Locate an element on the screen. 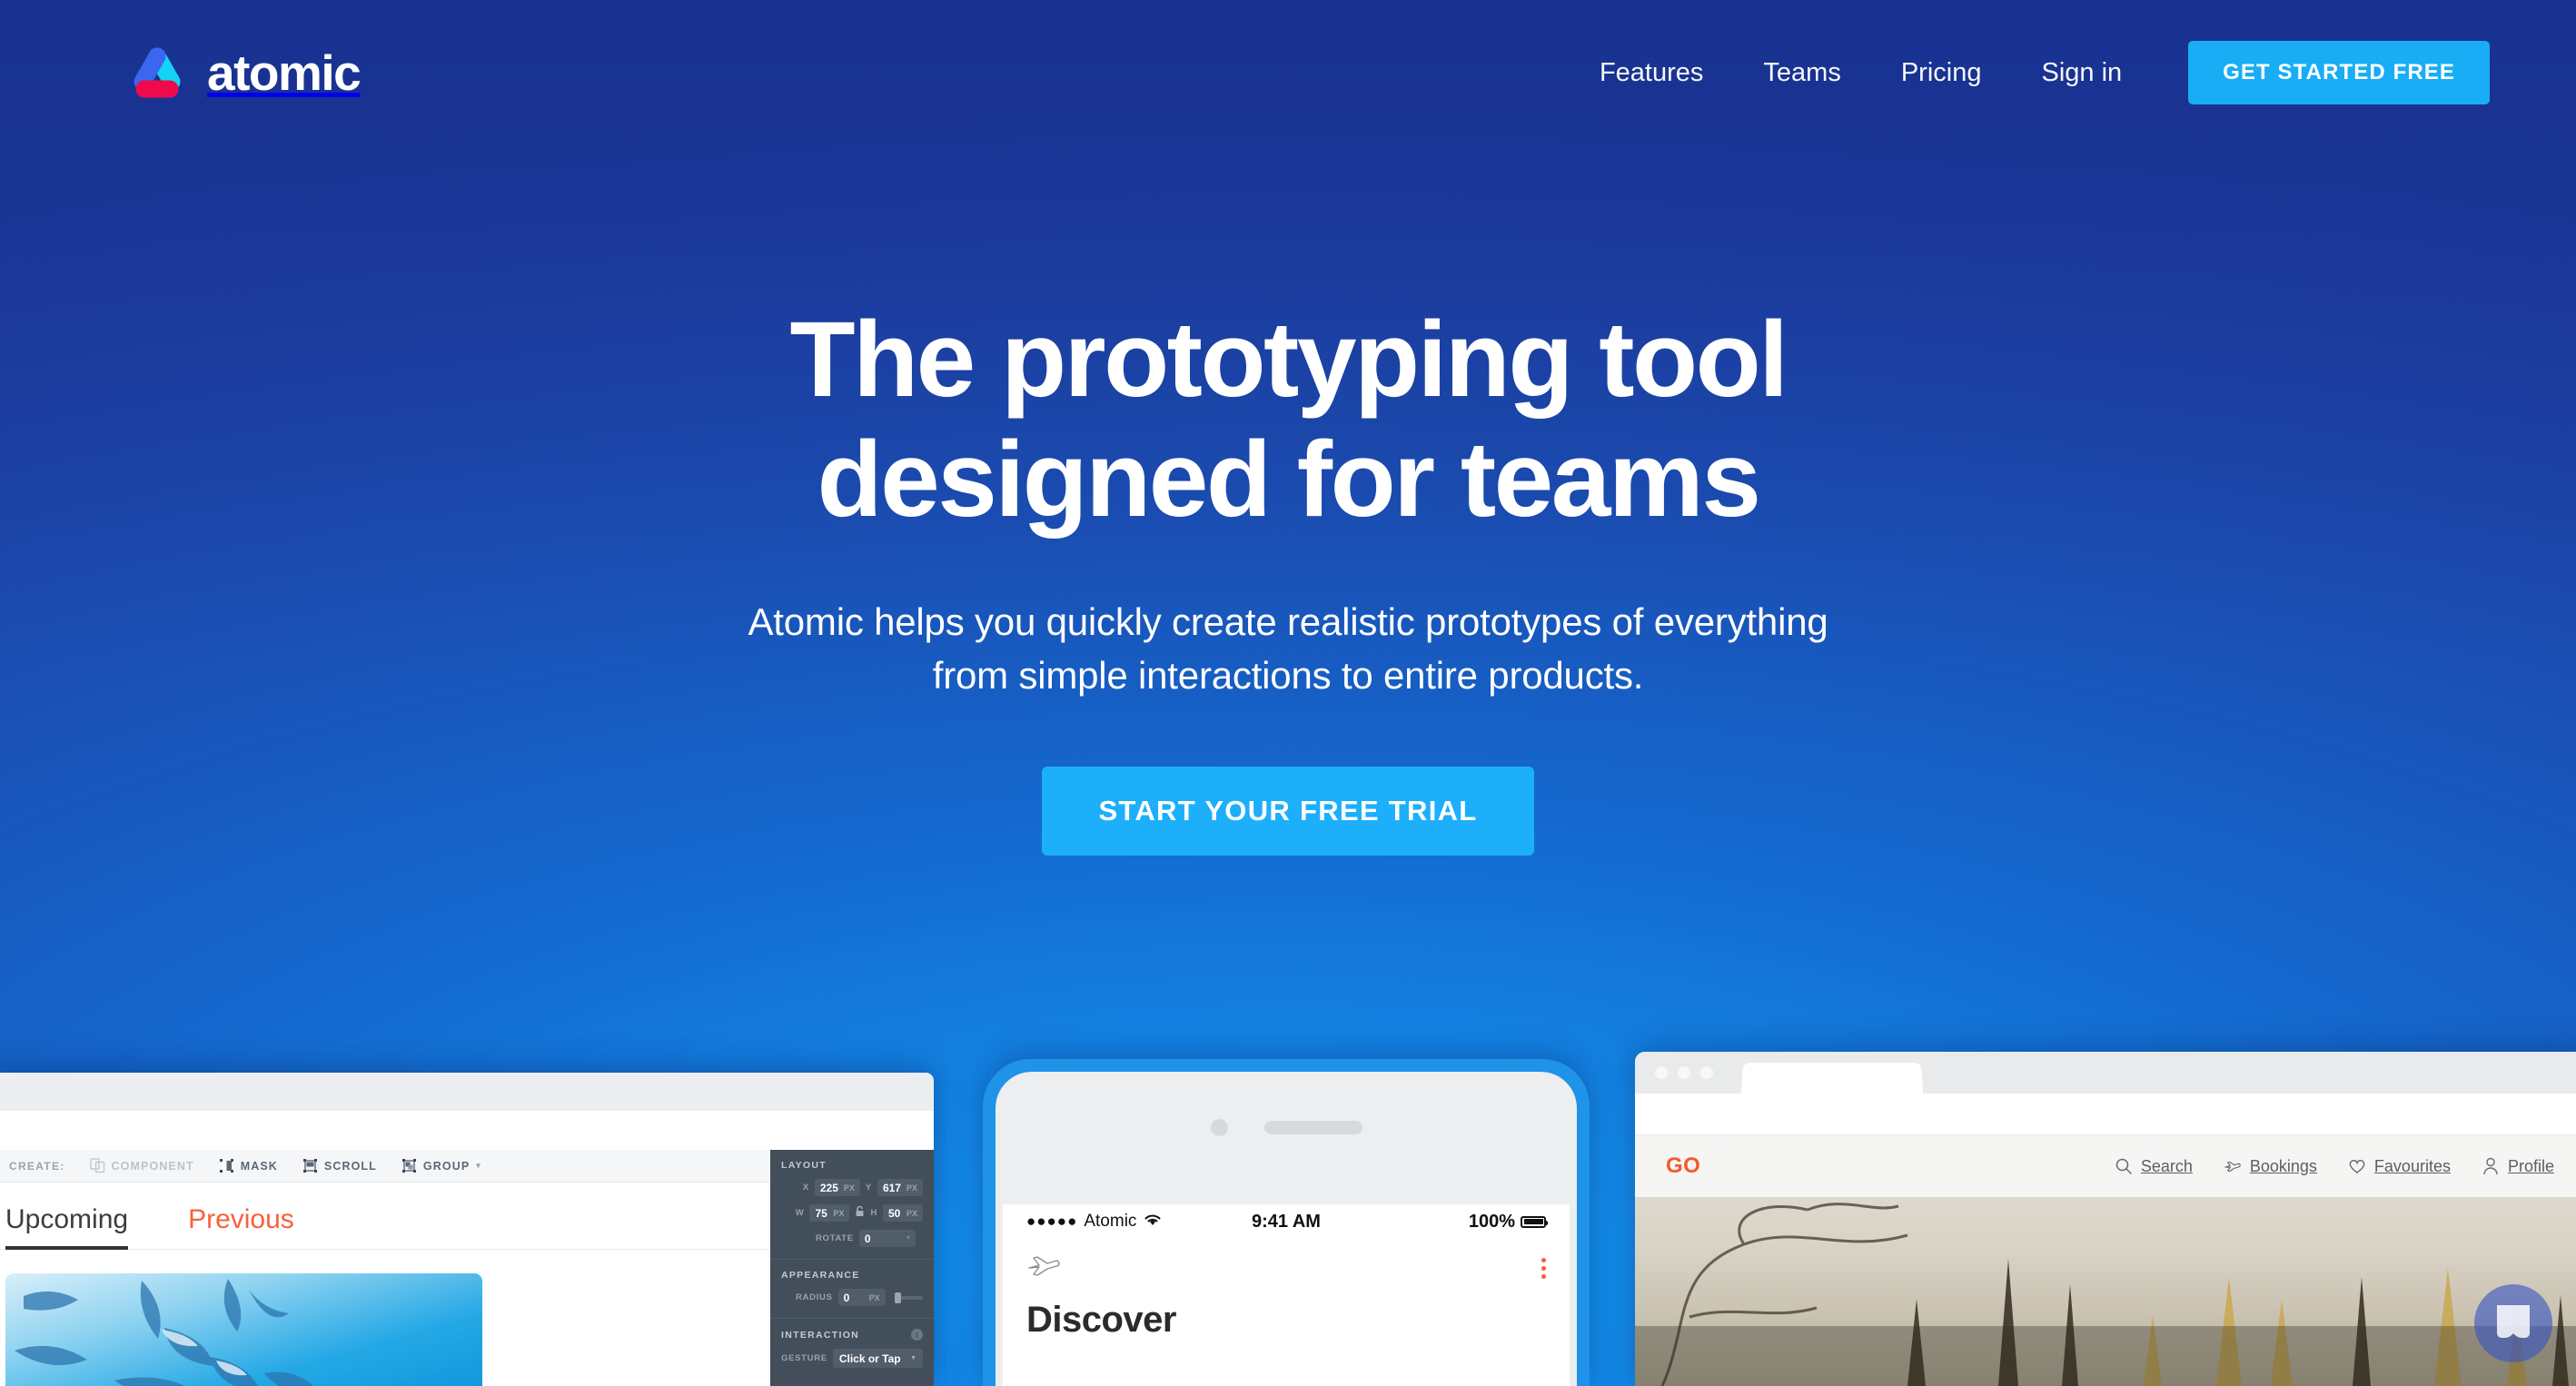 The height and width of the screenshot is (1386, 2576). radius-slider-knob is located at coordinates (897, 1297).